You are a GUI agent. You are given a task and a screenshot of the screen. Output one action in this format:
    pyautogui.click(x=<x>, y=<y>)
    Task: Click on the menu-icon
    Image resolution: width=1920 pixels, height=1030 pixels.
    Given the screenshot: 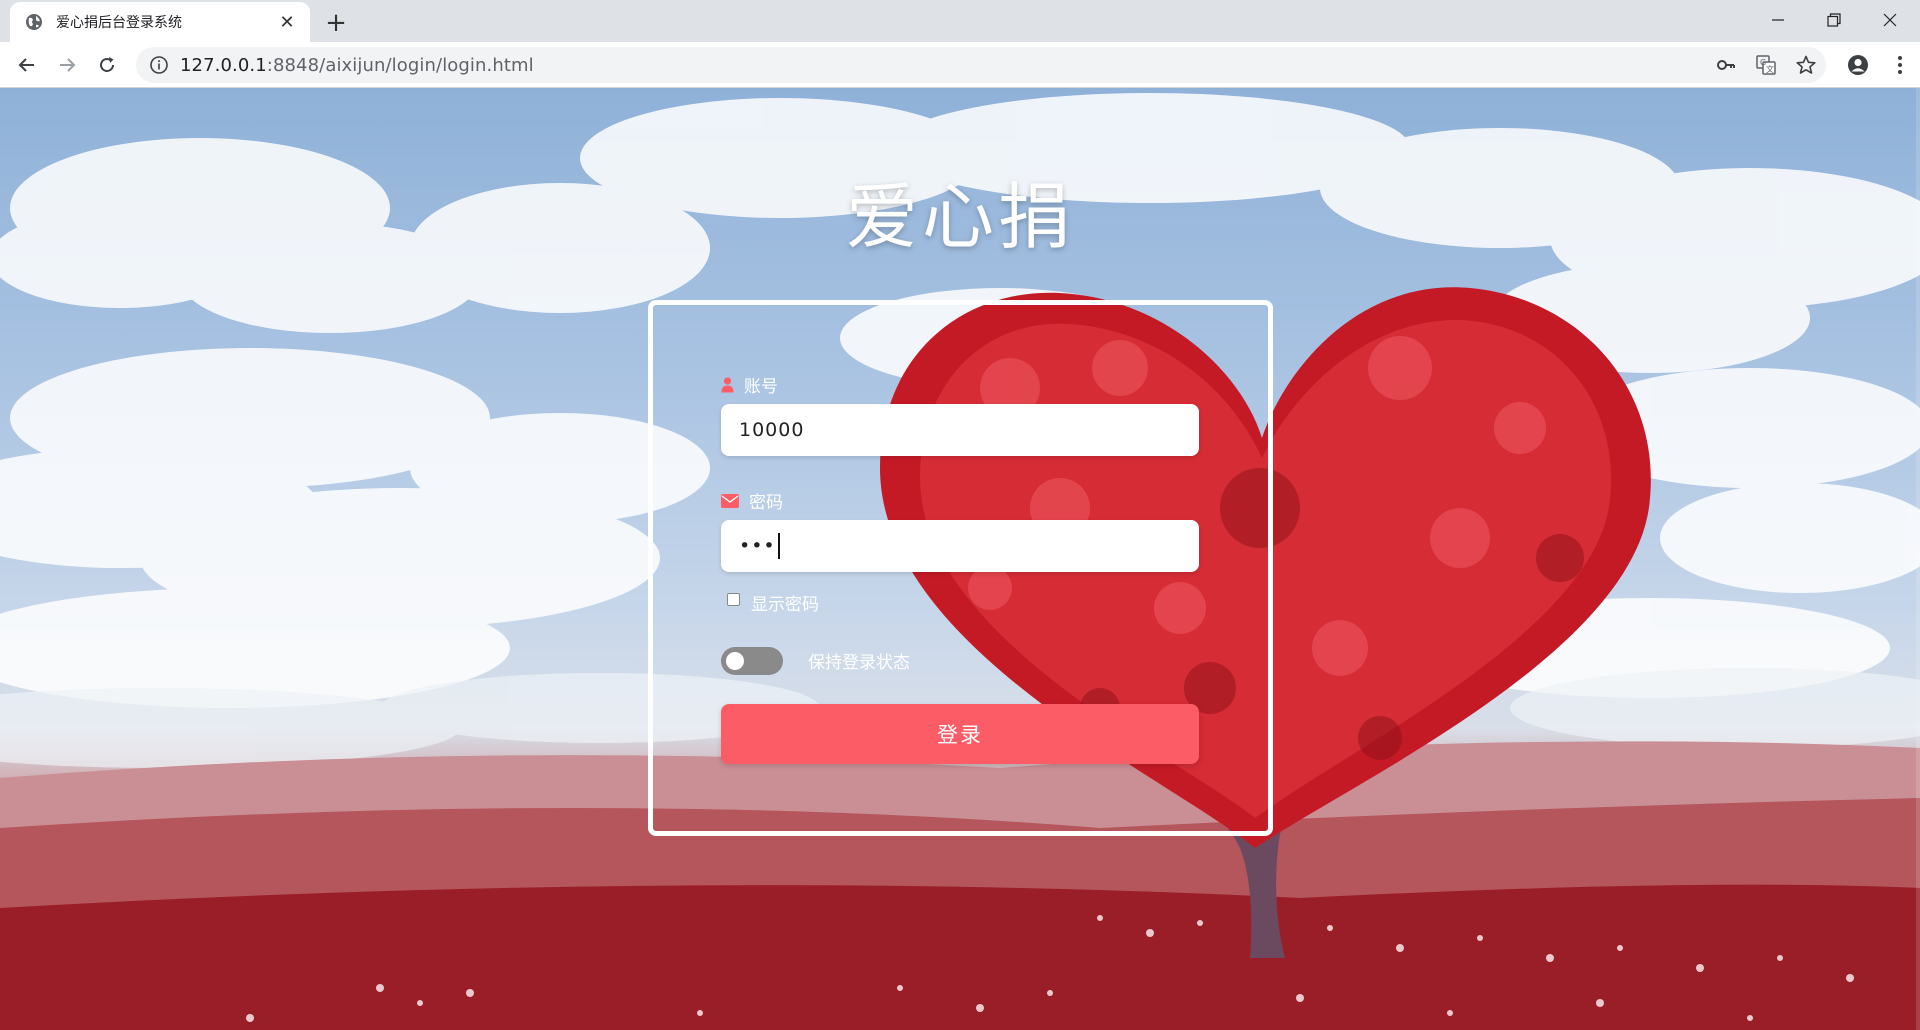 What is the action you would take?
    pyautogui.click(x=1900, y=65)
    